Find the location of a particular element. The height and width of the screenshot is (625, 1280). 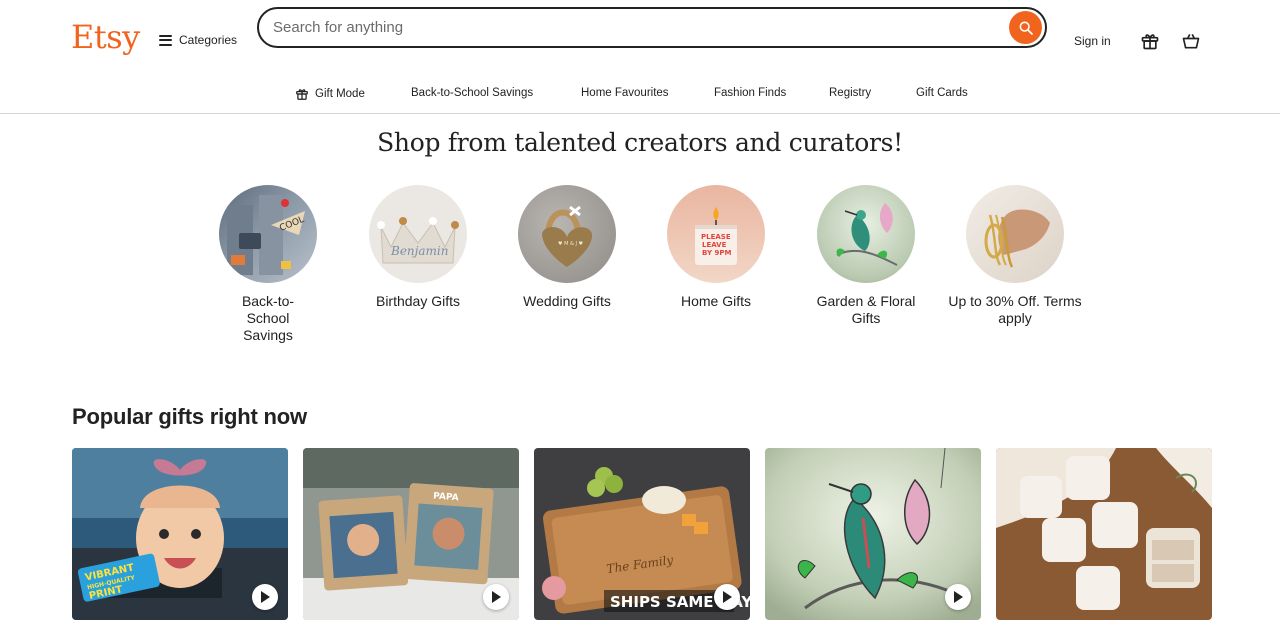

category-home-gifts: PLEASE LEAVE BY 9PM Home Gifts is located at coordinates (716, 247).